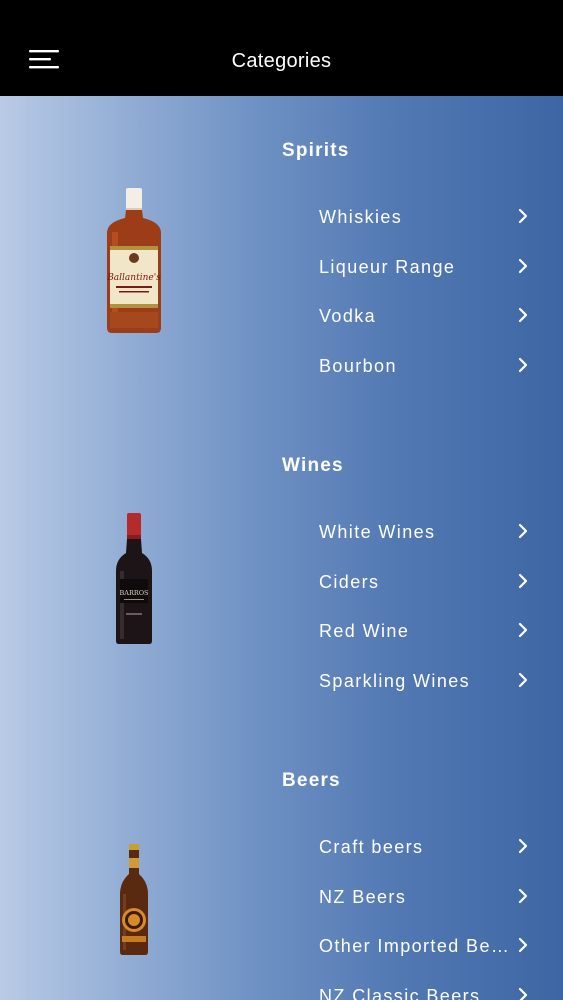 Image resolution: width=563 pixels, height=1000 pixels. Describe the element at coordinates (395, 681) in the screenshot. I see `item-label: Sparkling Wines` at that location.